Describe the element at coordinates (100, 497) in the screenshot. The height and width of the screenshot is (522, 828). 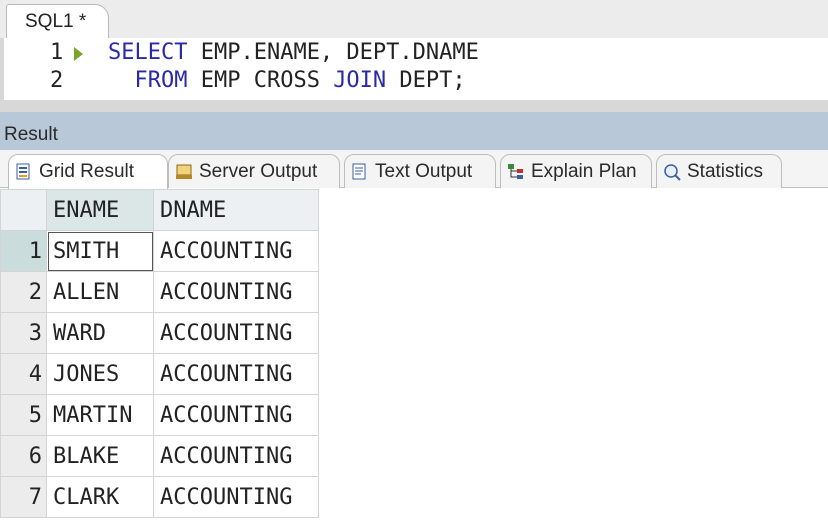
I see `cell-ename: CLARK` at that location.